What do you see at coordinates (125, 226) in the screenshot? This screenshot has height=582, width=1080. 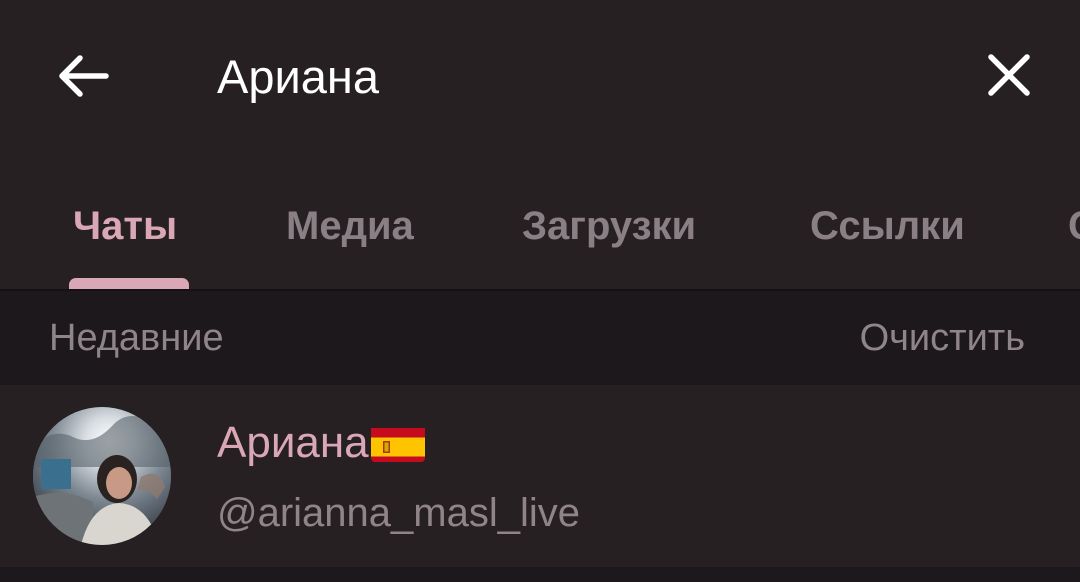 I see `tab-chats: Чаты` at bounding box center [125, 226].